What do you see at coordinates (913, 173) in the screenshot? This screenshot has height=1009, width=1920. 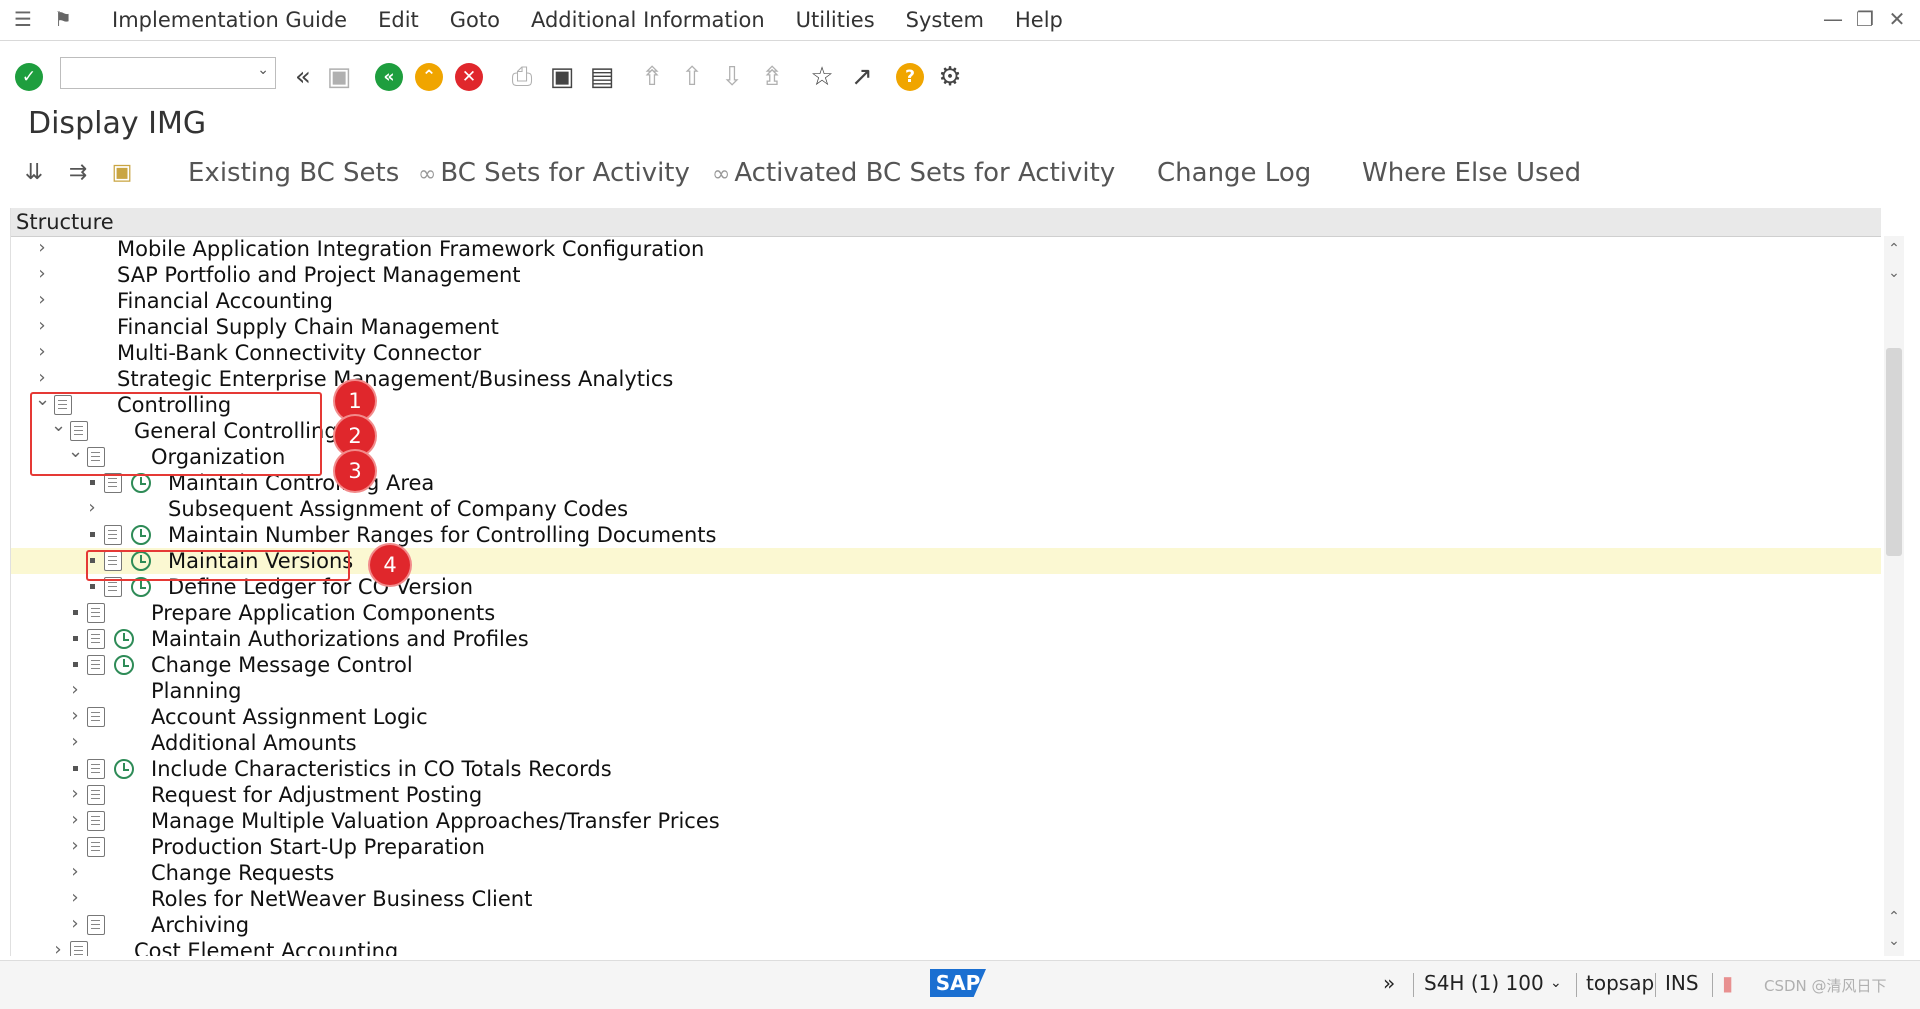 I see `activated-bc-sets-button: ∞ Activated BC Sets for Activity` at bounding box center [913, 173].